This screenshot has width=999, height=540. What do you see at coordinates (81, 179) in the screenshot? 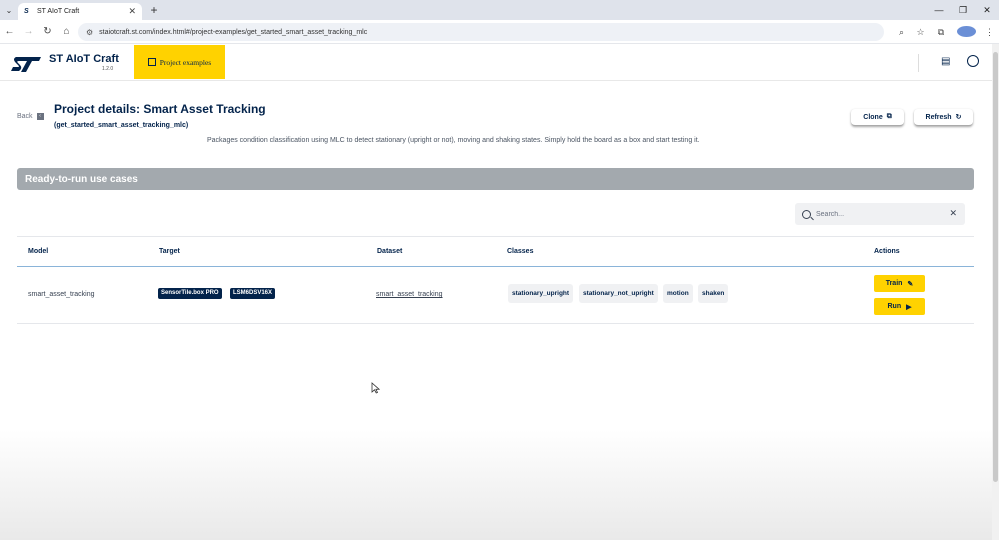
I see `section-title: Ready-to-run use cases` at bounding box center [81, 179].